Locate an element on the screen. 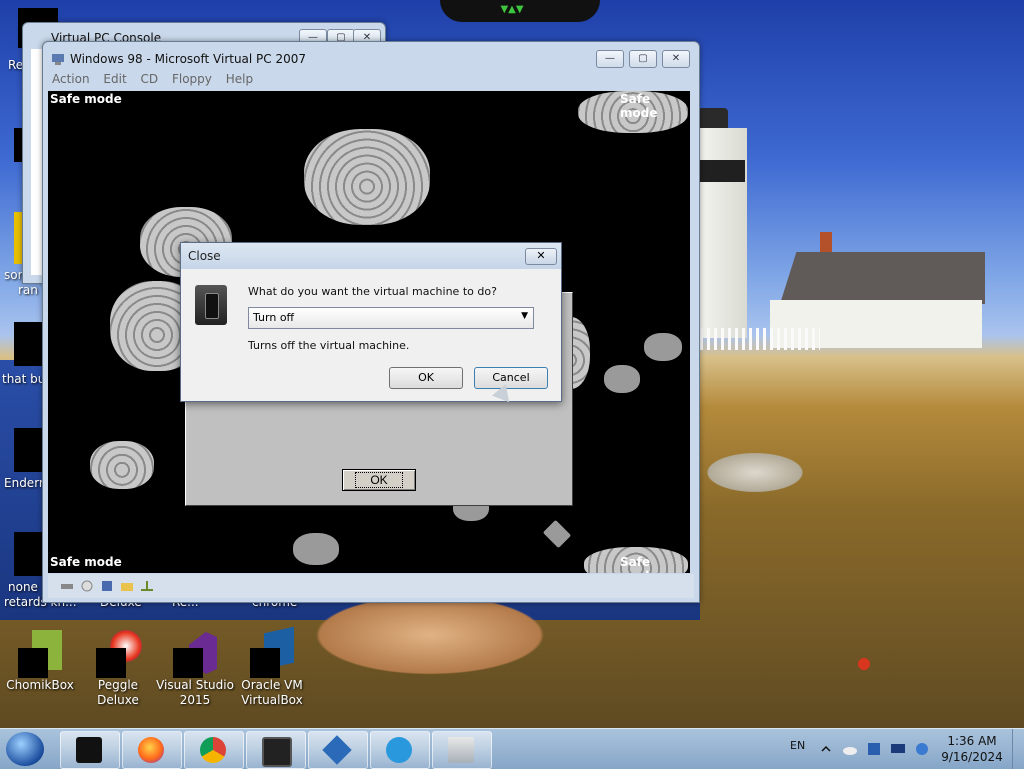  flower is located at coordinates (864, 664).